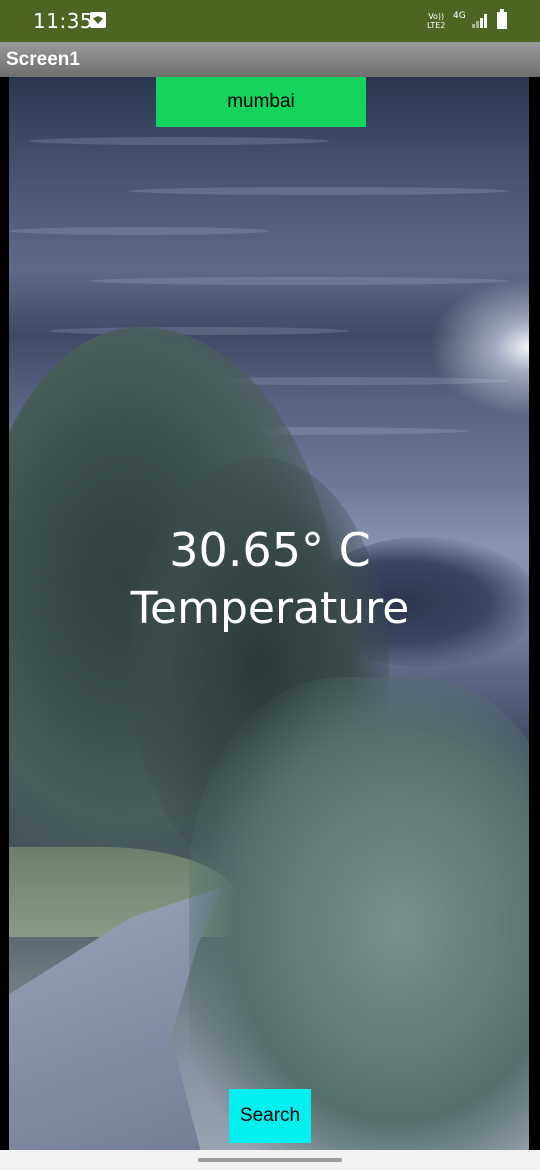  What do you see at coordinates (502, 19) in the screenshot?
I see `battery-icon` at bounding box center [502, 19].